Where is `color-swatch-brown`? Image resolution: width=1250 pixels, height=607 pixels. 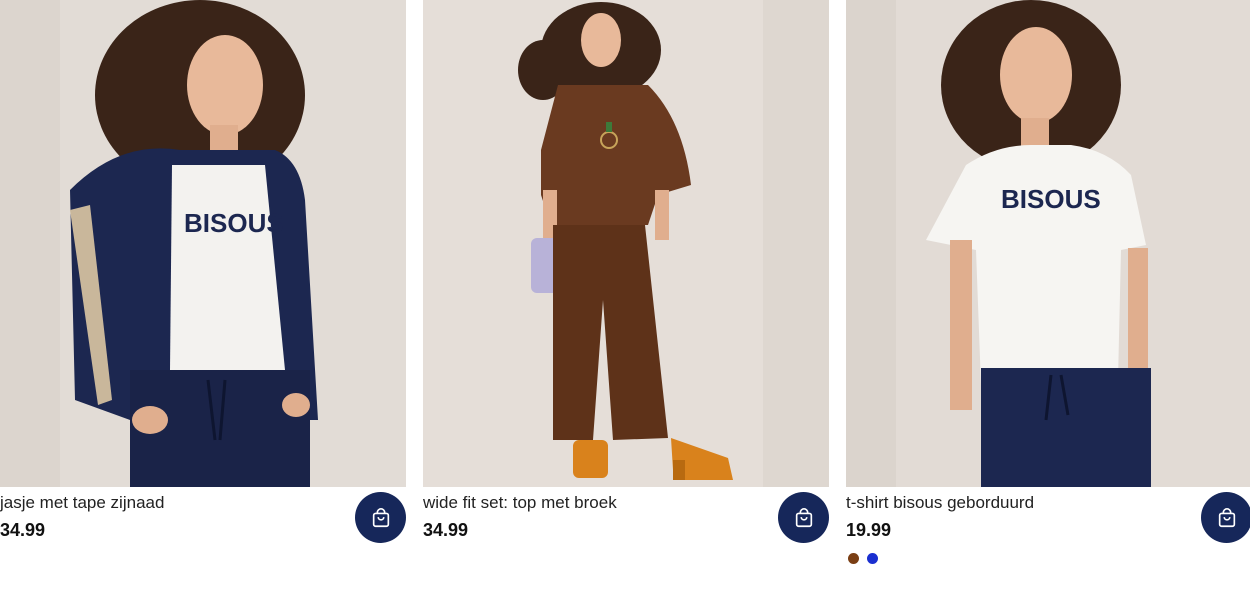
color-swatch-brown is located at coordinates (853, 558).